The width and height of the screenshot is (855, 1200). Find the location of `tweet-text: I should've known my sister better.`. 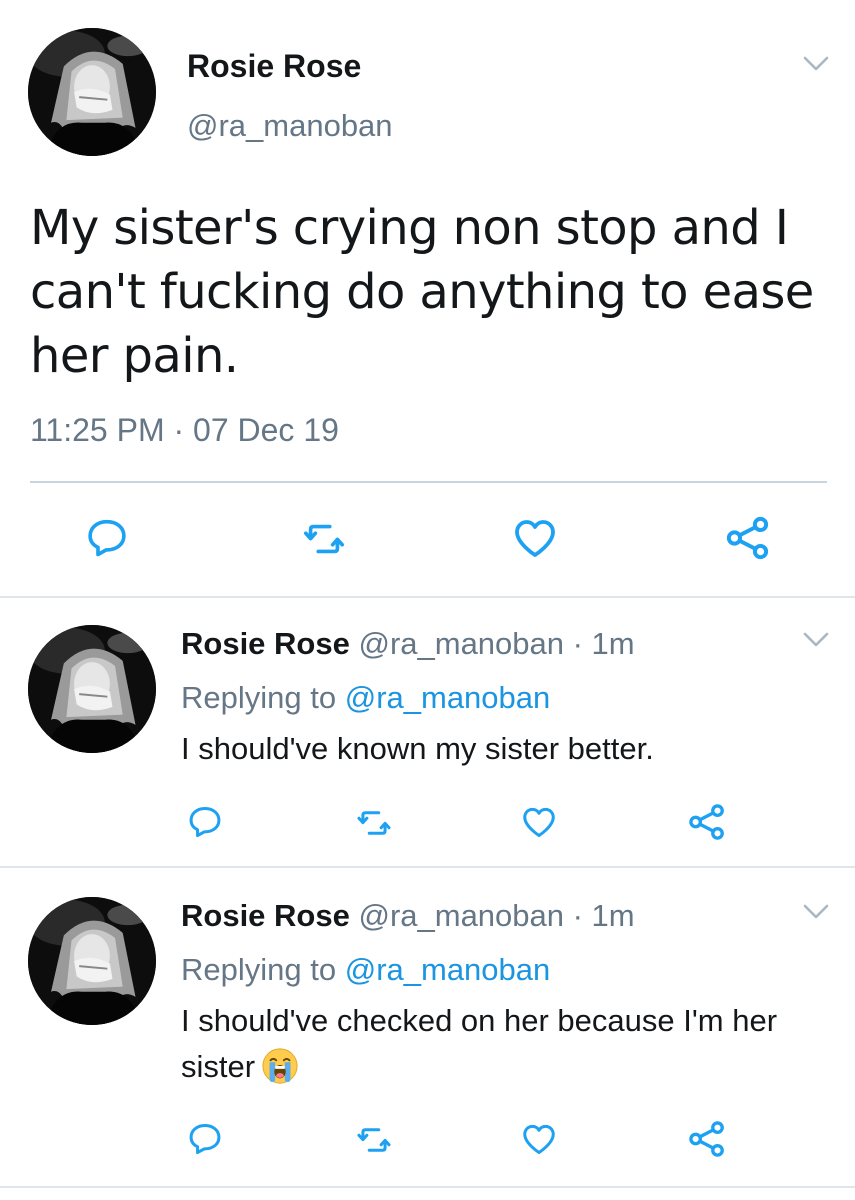

tweet-text: I should've known my sister better. is located at coordinates (501, 749).